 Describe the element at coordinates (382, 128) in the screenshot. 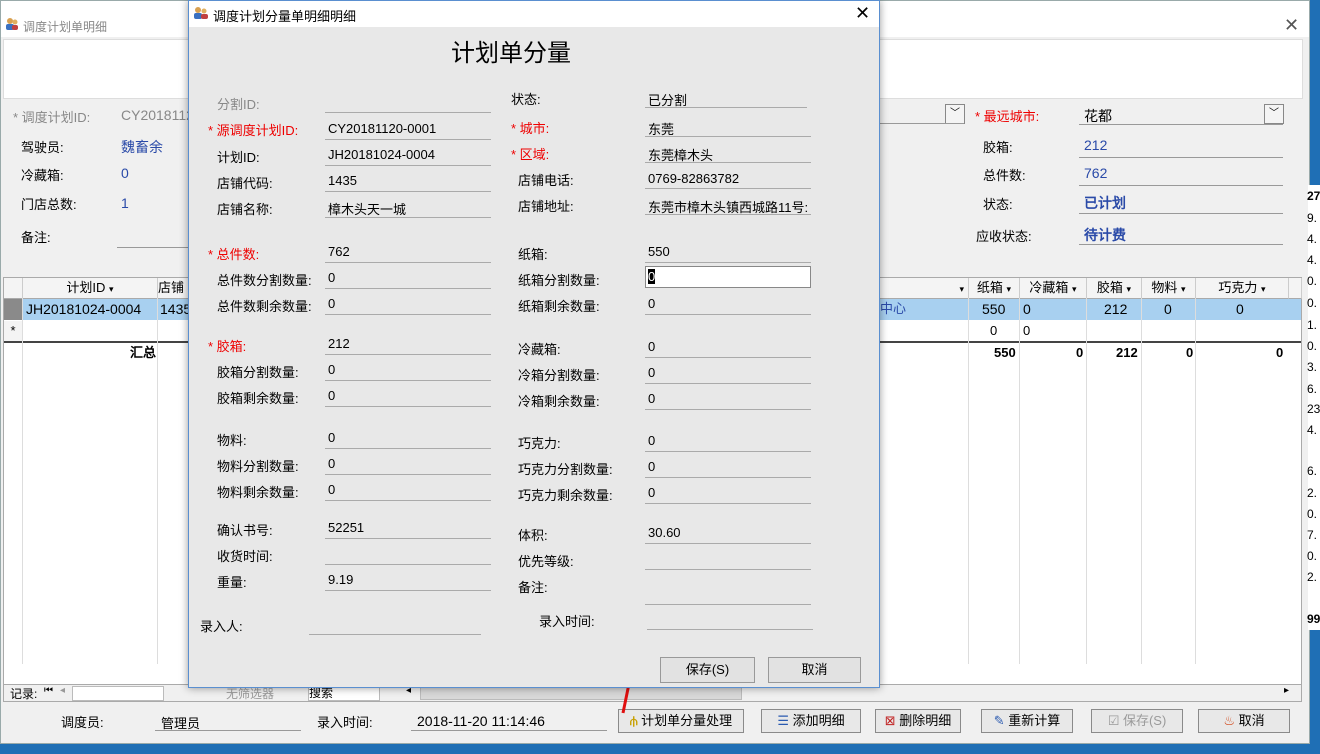

I see `src-plan-value: CY20181120-0001` at that location.